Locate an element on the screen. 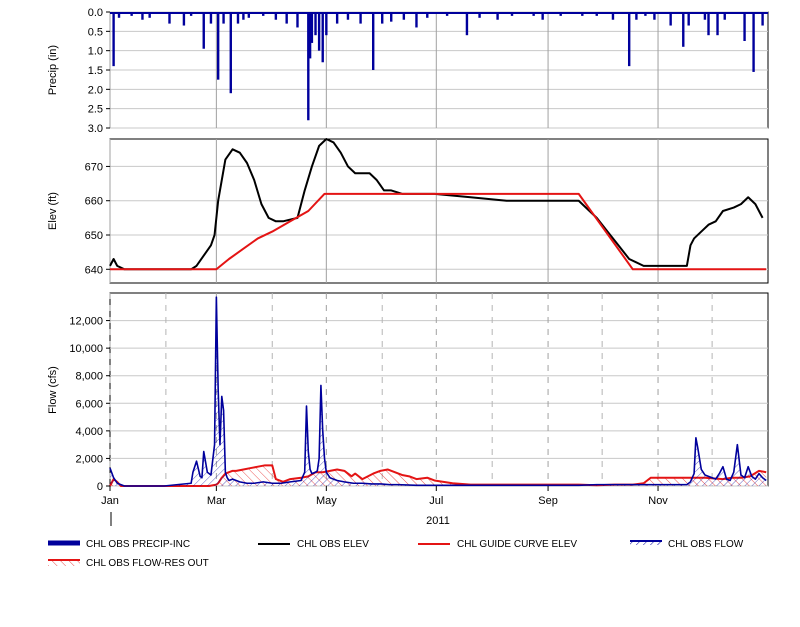 Image resolution: width=800 pixels, height=627 pixels. y-tick-label: 650 is located at coordinates (94, 236).